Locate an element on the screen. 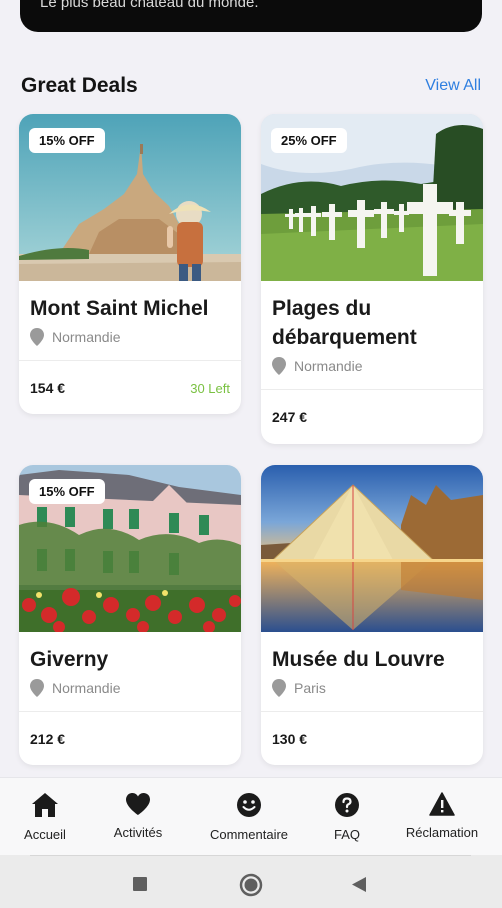 This screenshot has height=908, width=502. deal-location-text: Paris is located at coordinates (310, 688).